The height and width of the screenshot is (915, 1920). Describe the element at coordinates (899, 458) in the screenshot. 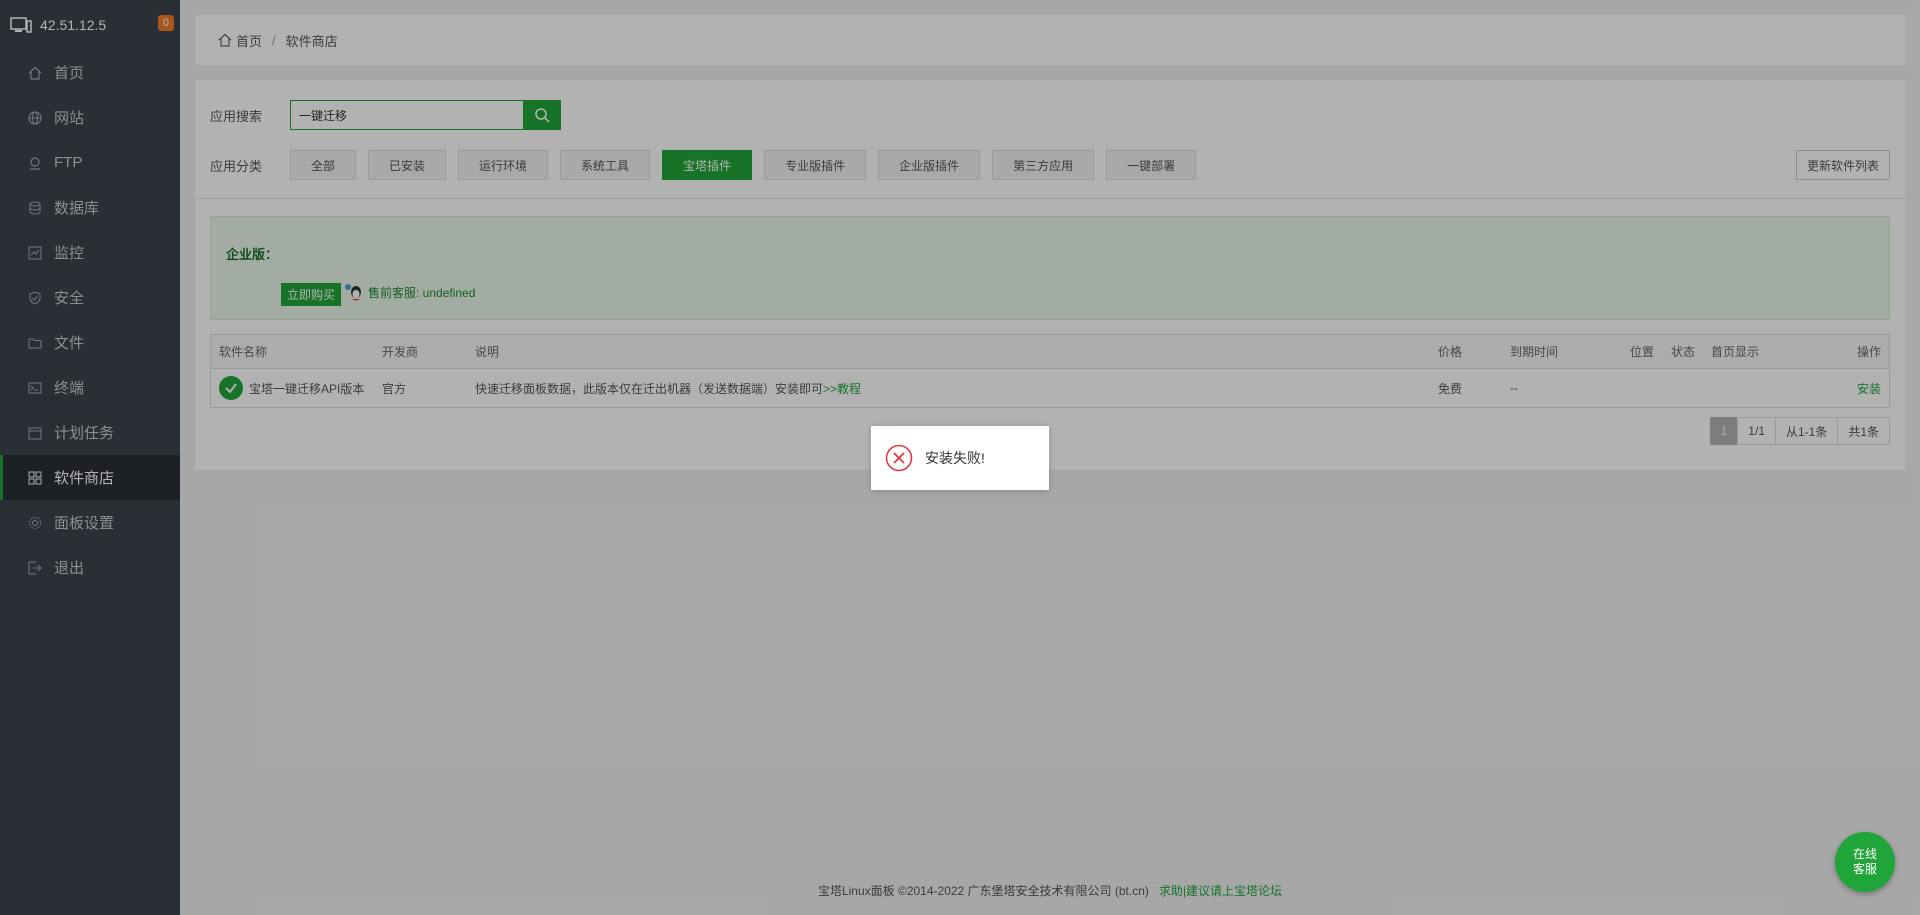

I see `error-icon` at that location.